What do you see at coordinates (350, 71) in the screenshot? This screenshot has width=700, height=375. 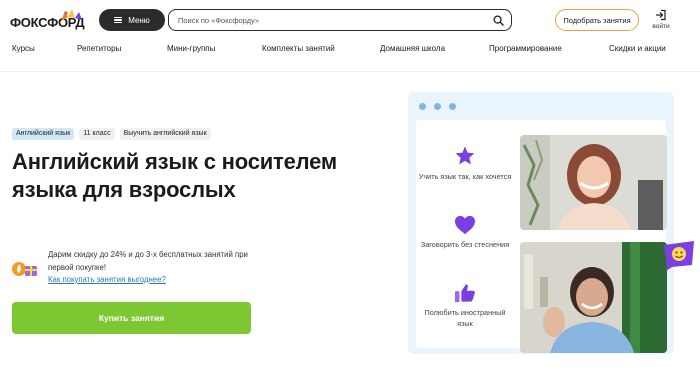 I see `nav-divider` at bounding box center [350, 71].